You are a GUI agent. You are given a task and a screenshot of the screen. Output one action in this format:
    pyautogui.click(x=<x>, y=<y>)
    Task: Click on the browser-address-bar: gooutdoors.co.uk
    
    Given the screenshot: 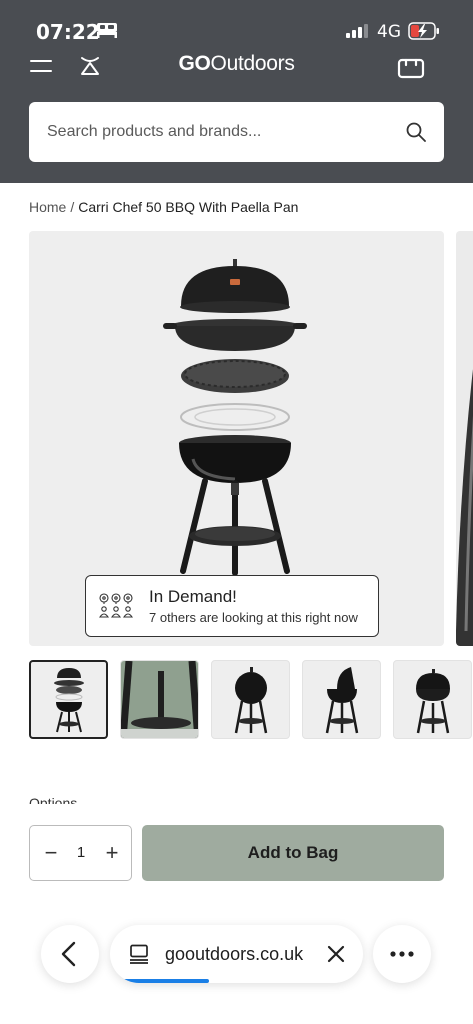 What is the action you would take?
    pyautogui.click(x=236, y=954)
    